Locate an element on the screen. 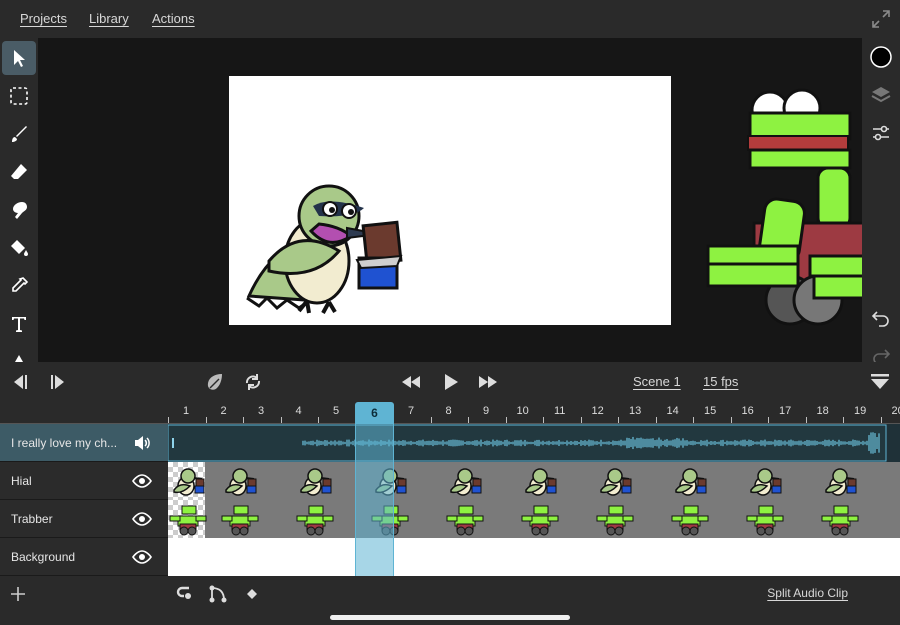 This screenshot has width=900, height=625. frame-number: 10 is located at coordinates (523, 411).